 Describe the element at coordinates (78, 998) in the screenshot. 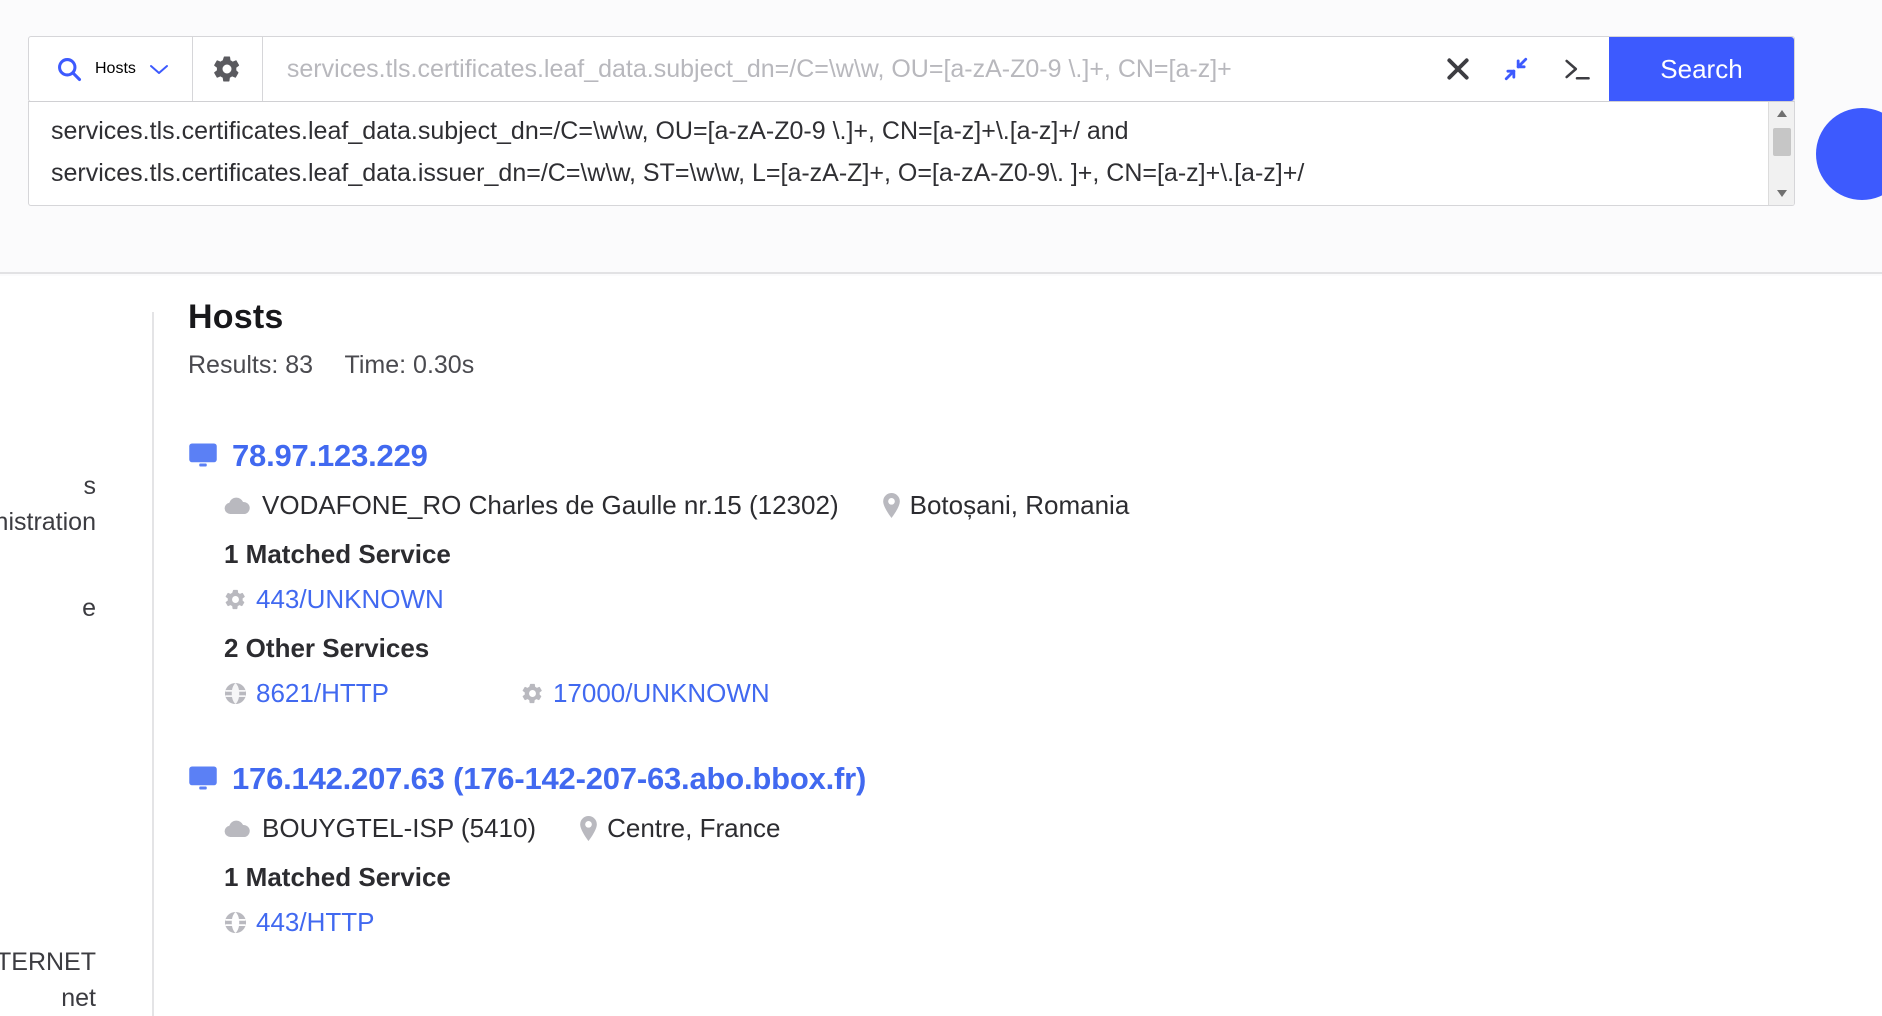

I see `sidebar-text-fragment: net` at that location.